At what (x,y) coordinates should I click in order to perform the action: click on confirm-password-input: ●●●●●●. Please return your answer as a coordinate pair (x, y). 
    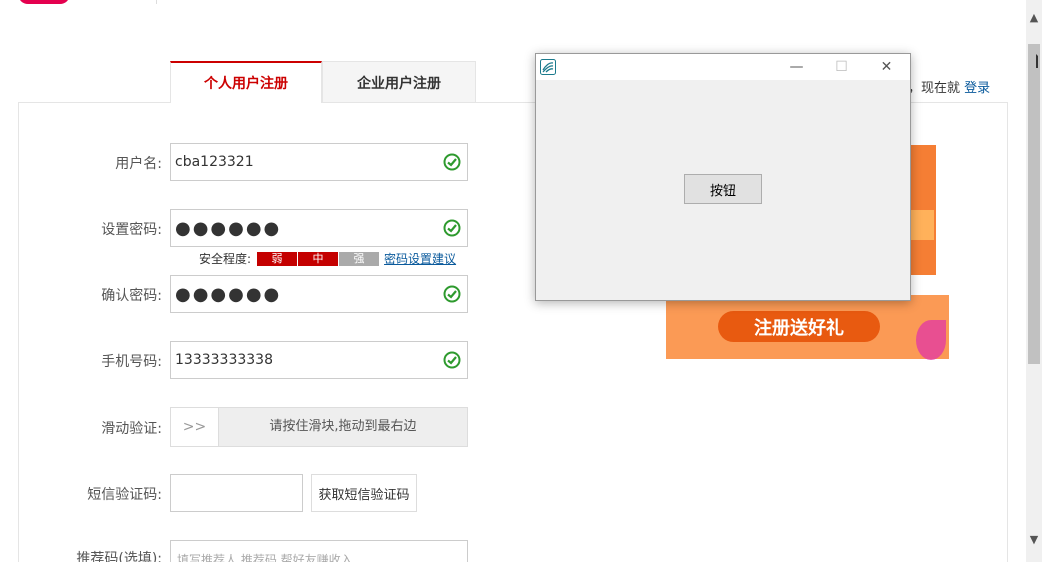
    Looking at the image, I should click on (319, 294).